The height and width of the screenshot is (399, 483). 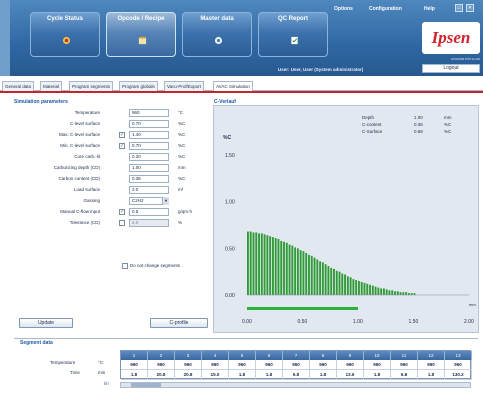 I want to click on param-input-c-level-surface: 0.70, so click(x=149, y=124).